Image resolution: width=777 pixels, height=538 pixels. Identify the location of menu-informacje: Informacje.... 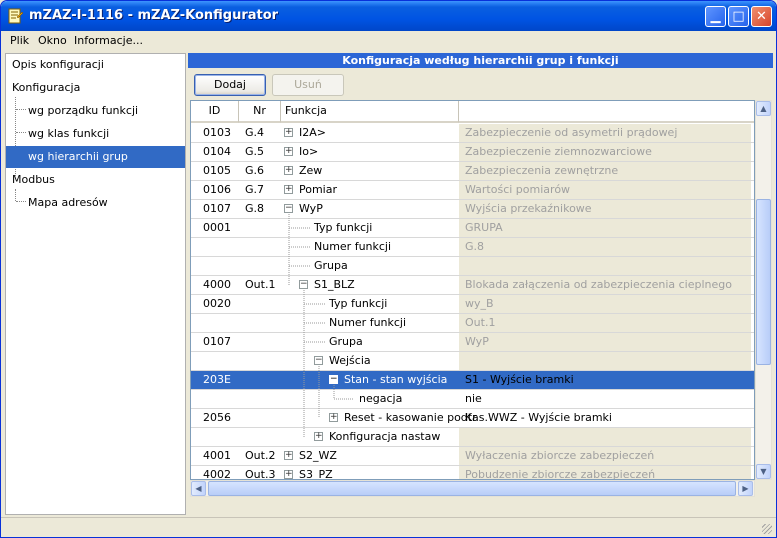
(108, 40).